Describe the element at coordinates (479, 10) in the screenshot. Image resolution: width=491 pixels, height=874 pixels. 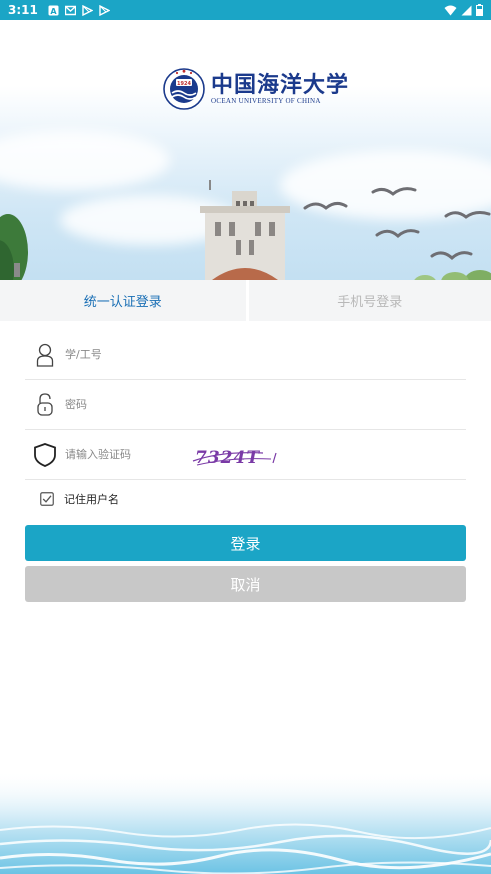
I see `battery-icon` at that location.